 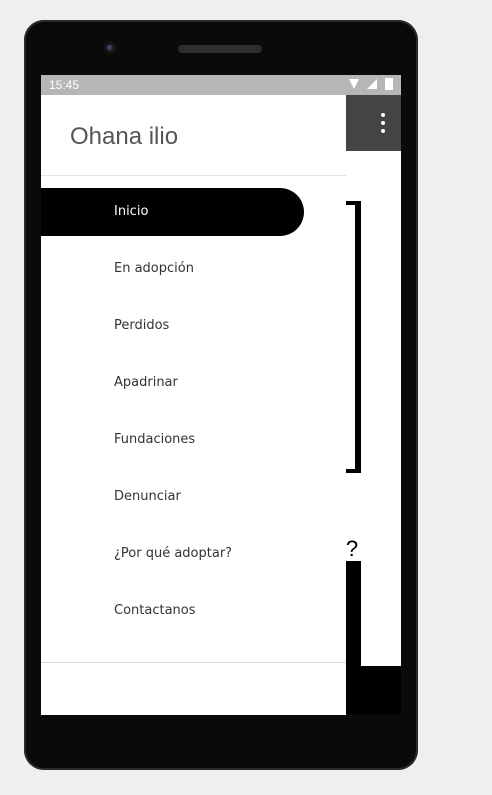 I want to click on menu-item-inicio: Inicio, so click(x=172, y=212).